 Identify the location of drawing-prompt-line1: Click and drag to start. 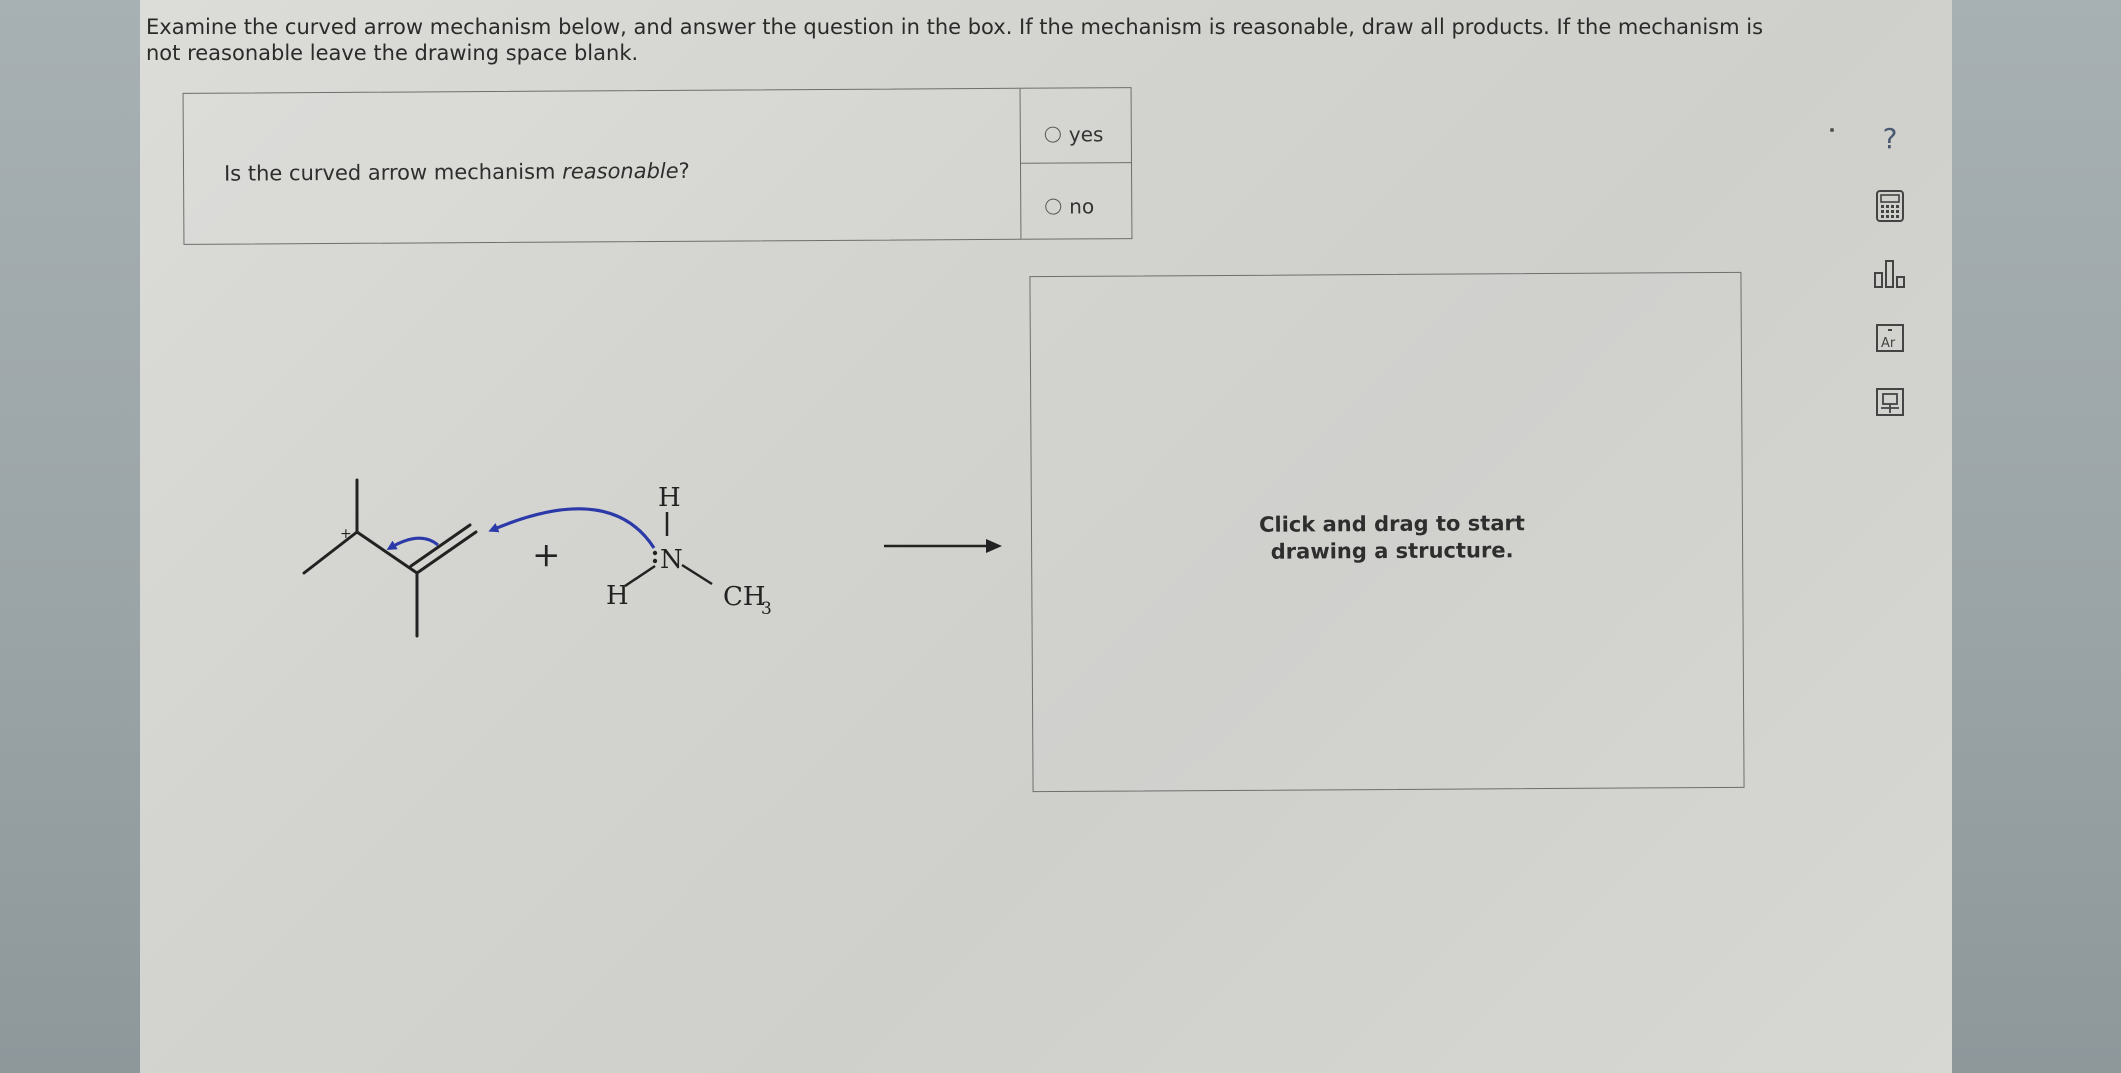
(1391, 524).